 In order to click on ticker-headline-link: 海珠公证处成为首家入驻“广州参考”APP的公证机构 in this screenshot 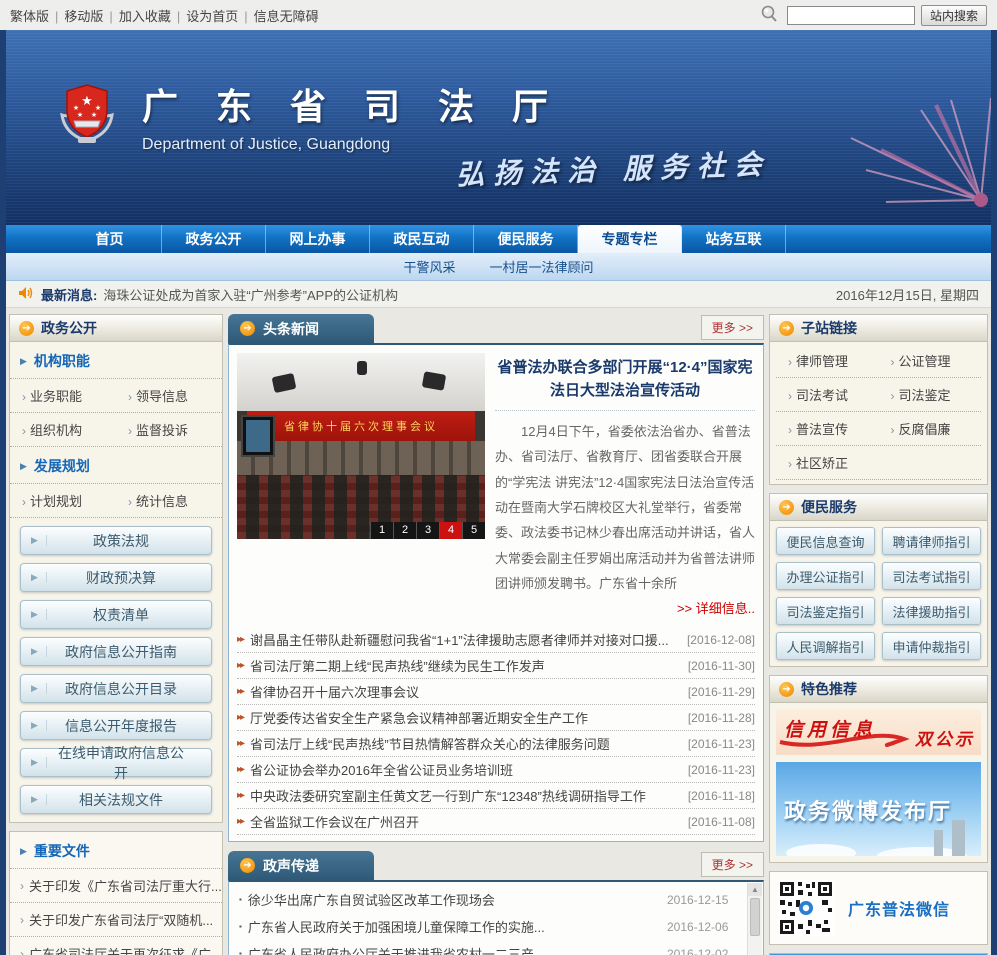, I will do `click(250, 294)`.